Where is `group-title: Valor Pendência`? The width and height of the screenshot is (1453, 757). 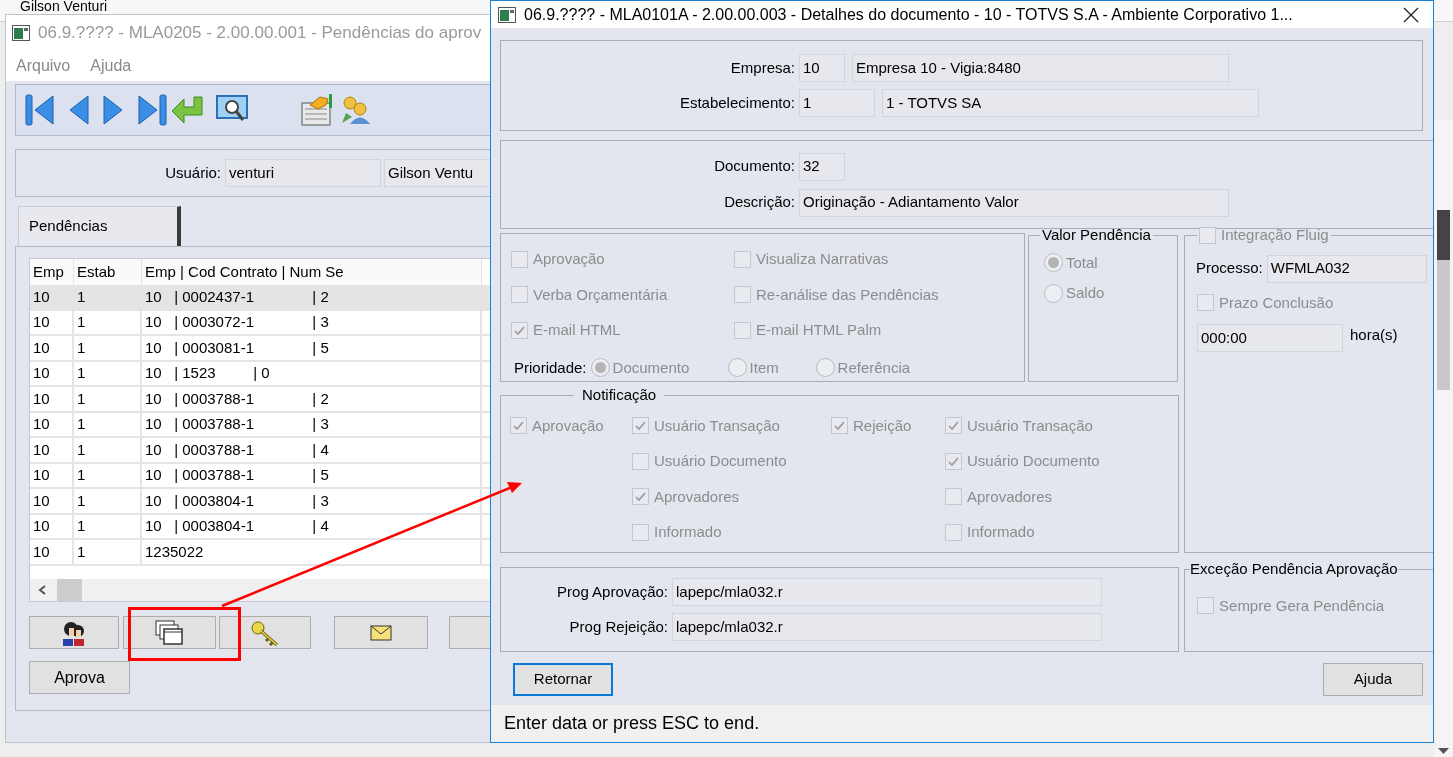 group-title: Valor Pendência is located at coordinates (1096, 235).